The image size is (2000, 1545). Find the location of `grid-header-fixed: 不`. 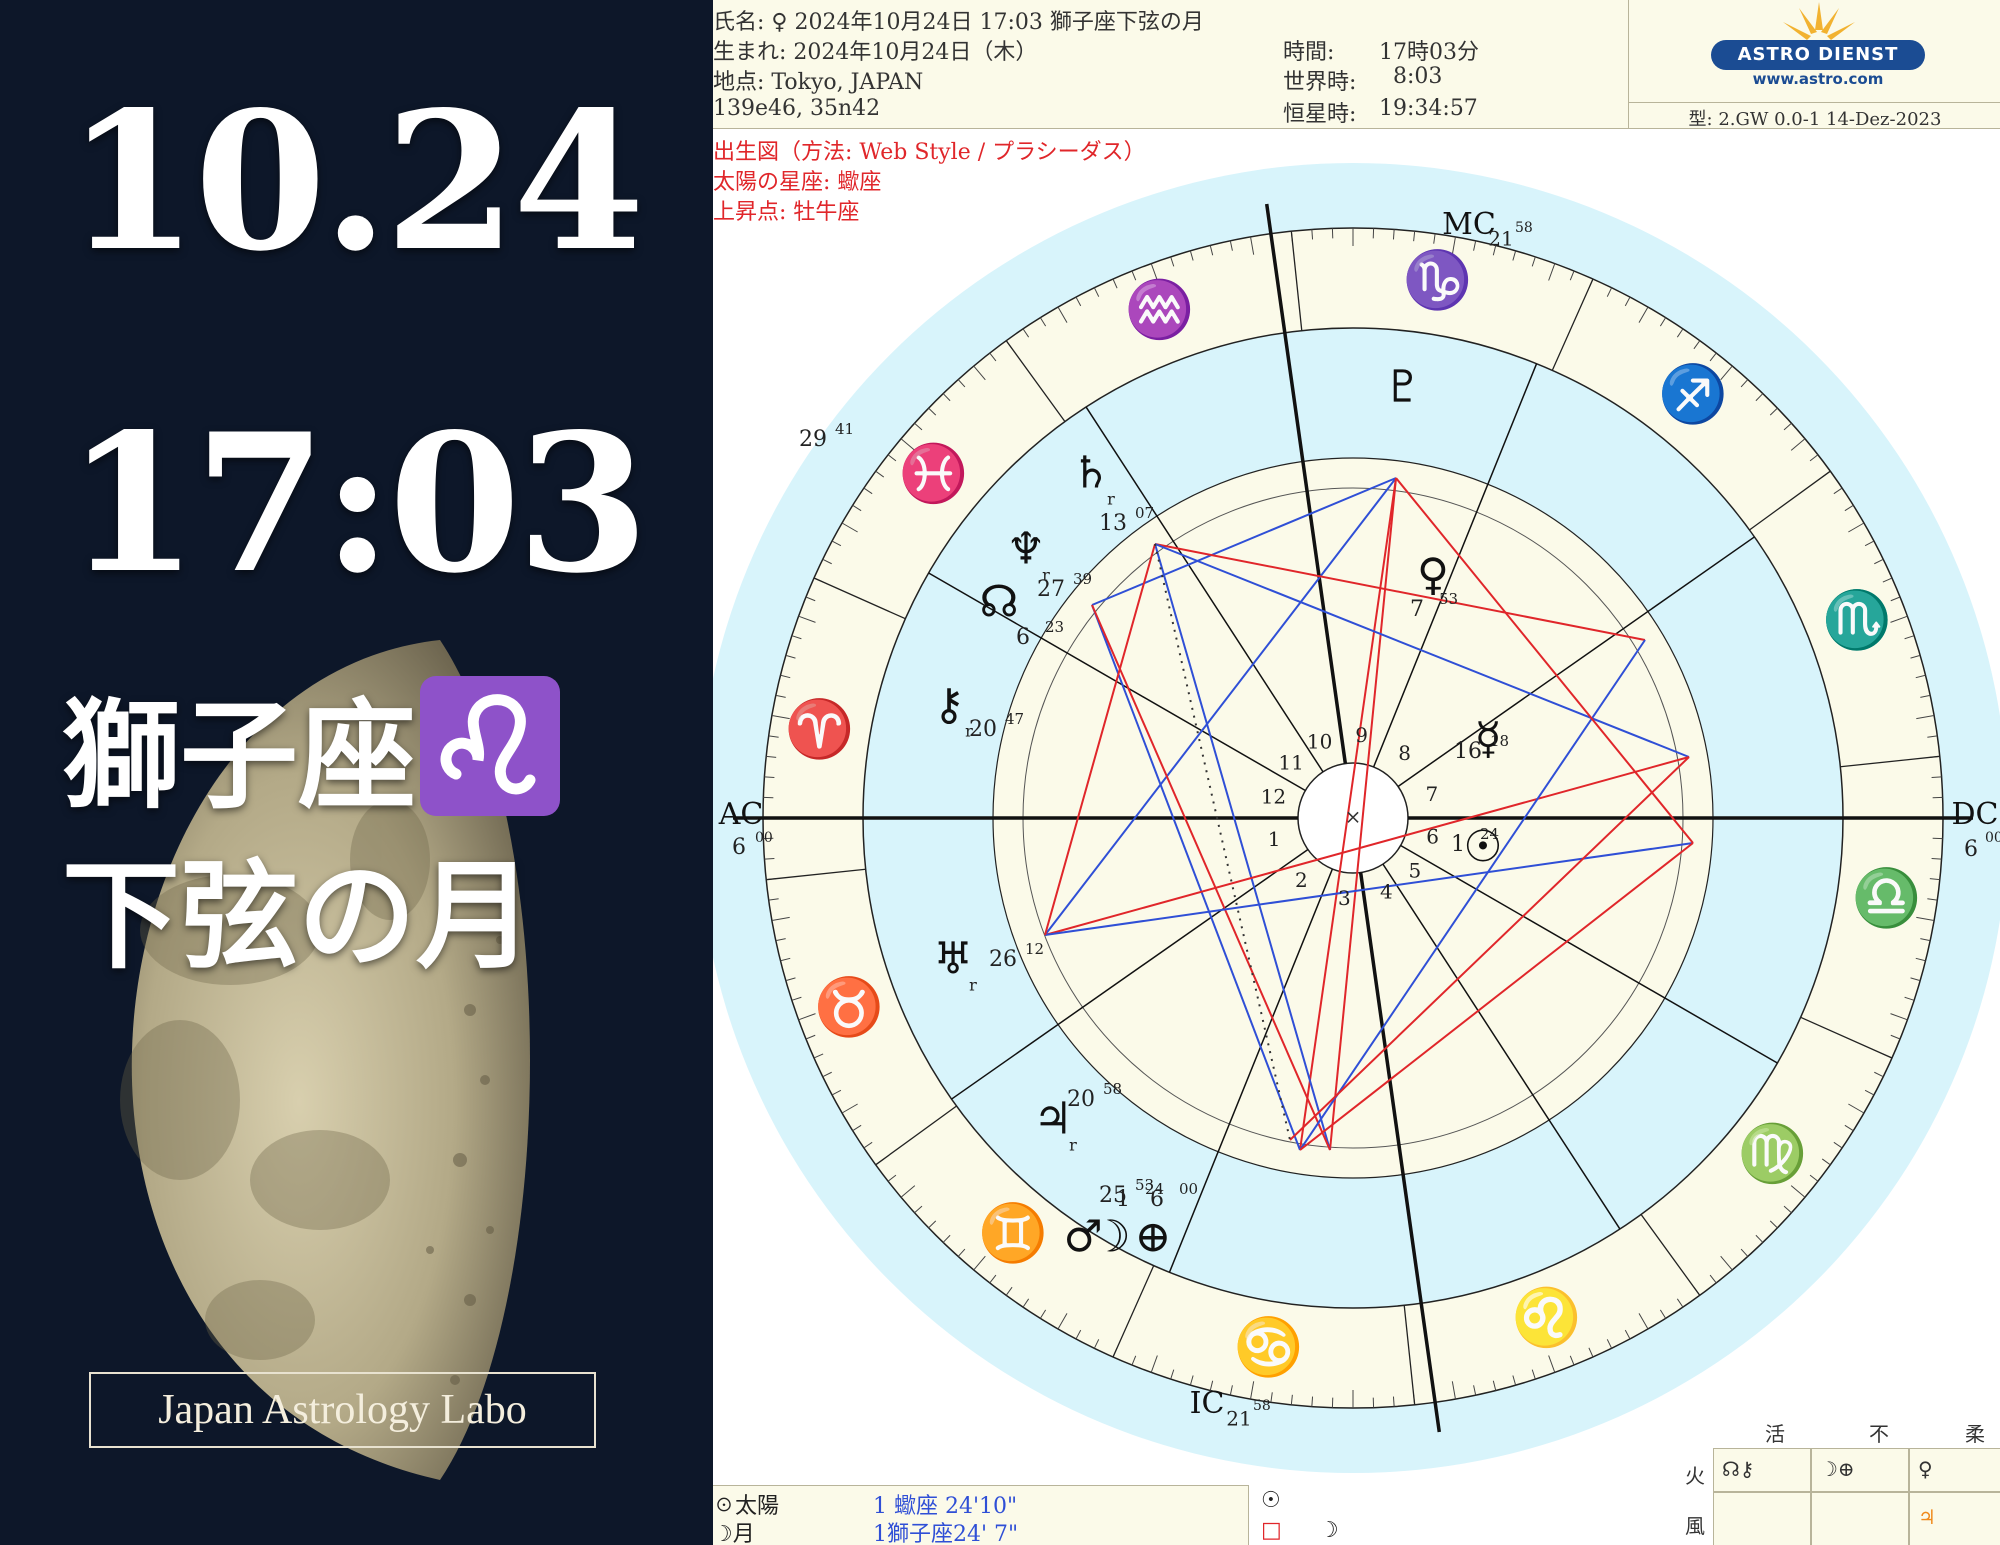

grid-header-fixed: 不 is located at coordinates (1879, 1434).